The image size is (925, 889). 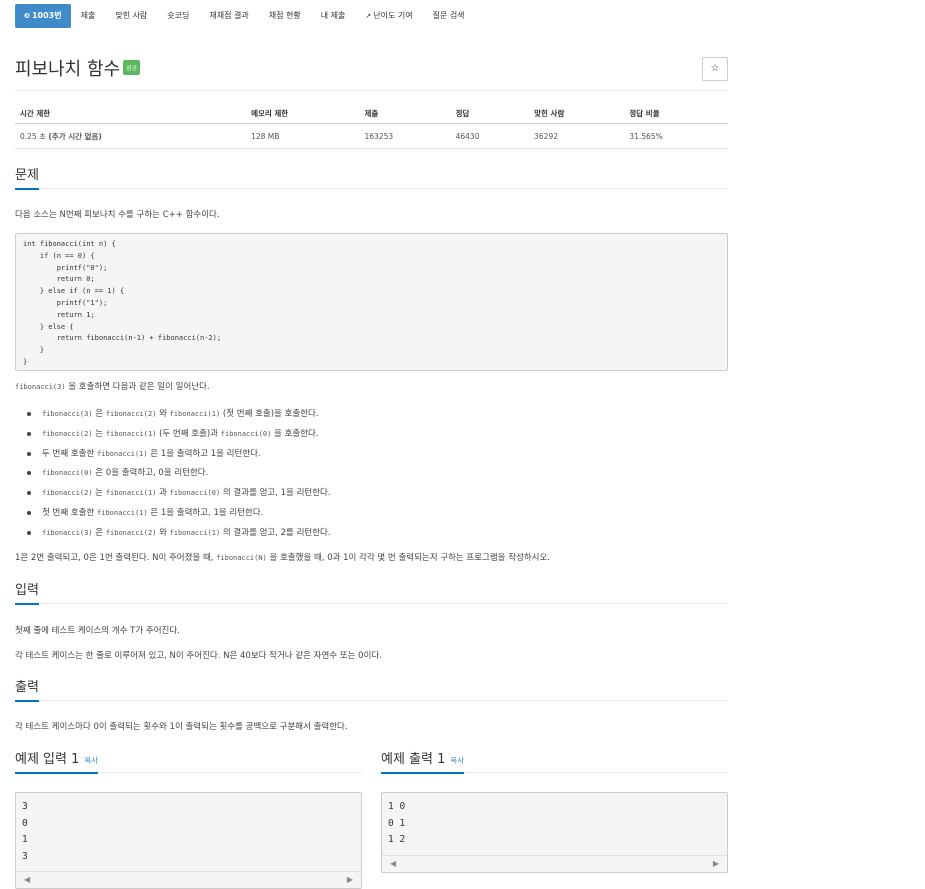 I want to click on step-text: 의 결과를 얻고, 1을 리턴한다., so click(x=275, y=493).